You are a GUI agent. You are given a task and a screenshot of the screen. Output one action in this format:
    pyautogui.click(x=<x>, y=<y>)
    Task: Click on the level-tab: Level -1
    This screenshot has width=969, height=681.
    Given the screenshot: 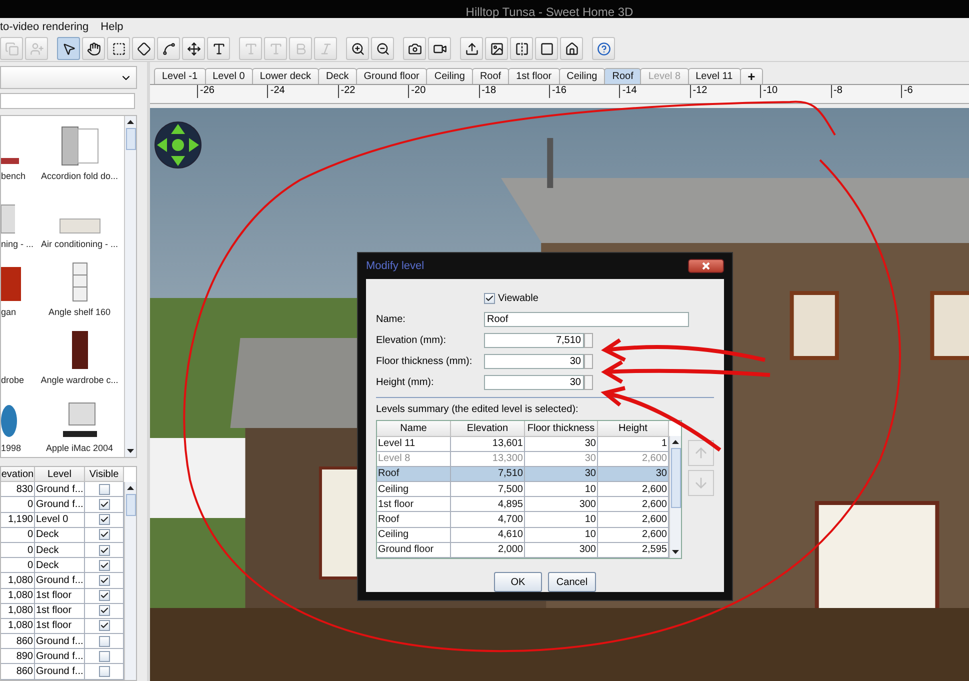 What is the action you would take?
    pyautogui.click(x=180, y=76)
    